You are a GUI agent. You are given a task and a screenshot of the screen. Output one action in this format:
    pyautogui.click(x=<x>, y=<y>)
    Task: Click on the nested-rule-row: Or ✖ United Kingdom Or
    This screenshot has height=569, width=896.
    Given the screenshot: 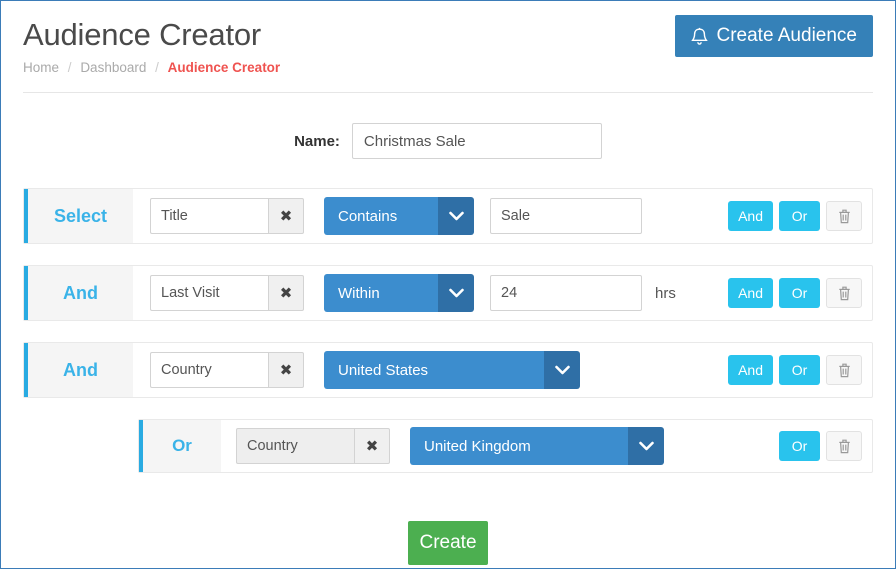 What is the action you would take?
    pyautogui.click(x=505, y=446)
    